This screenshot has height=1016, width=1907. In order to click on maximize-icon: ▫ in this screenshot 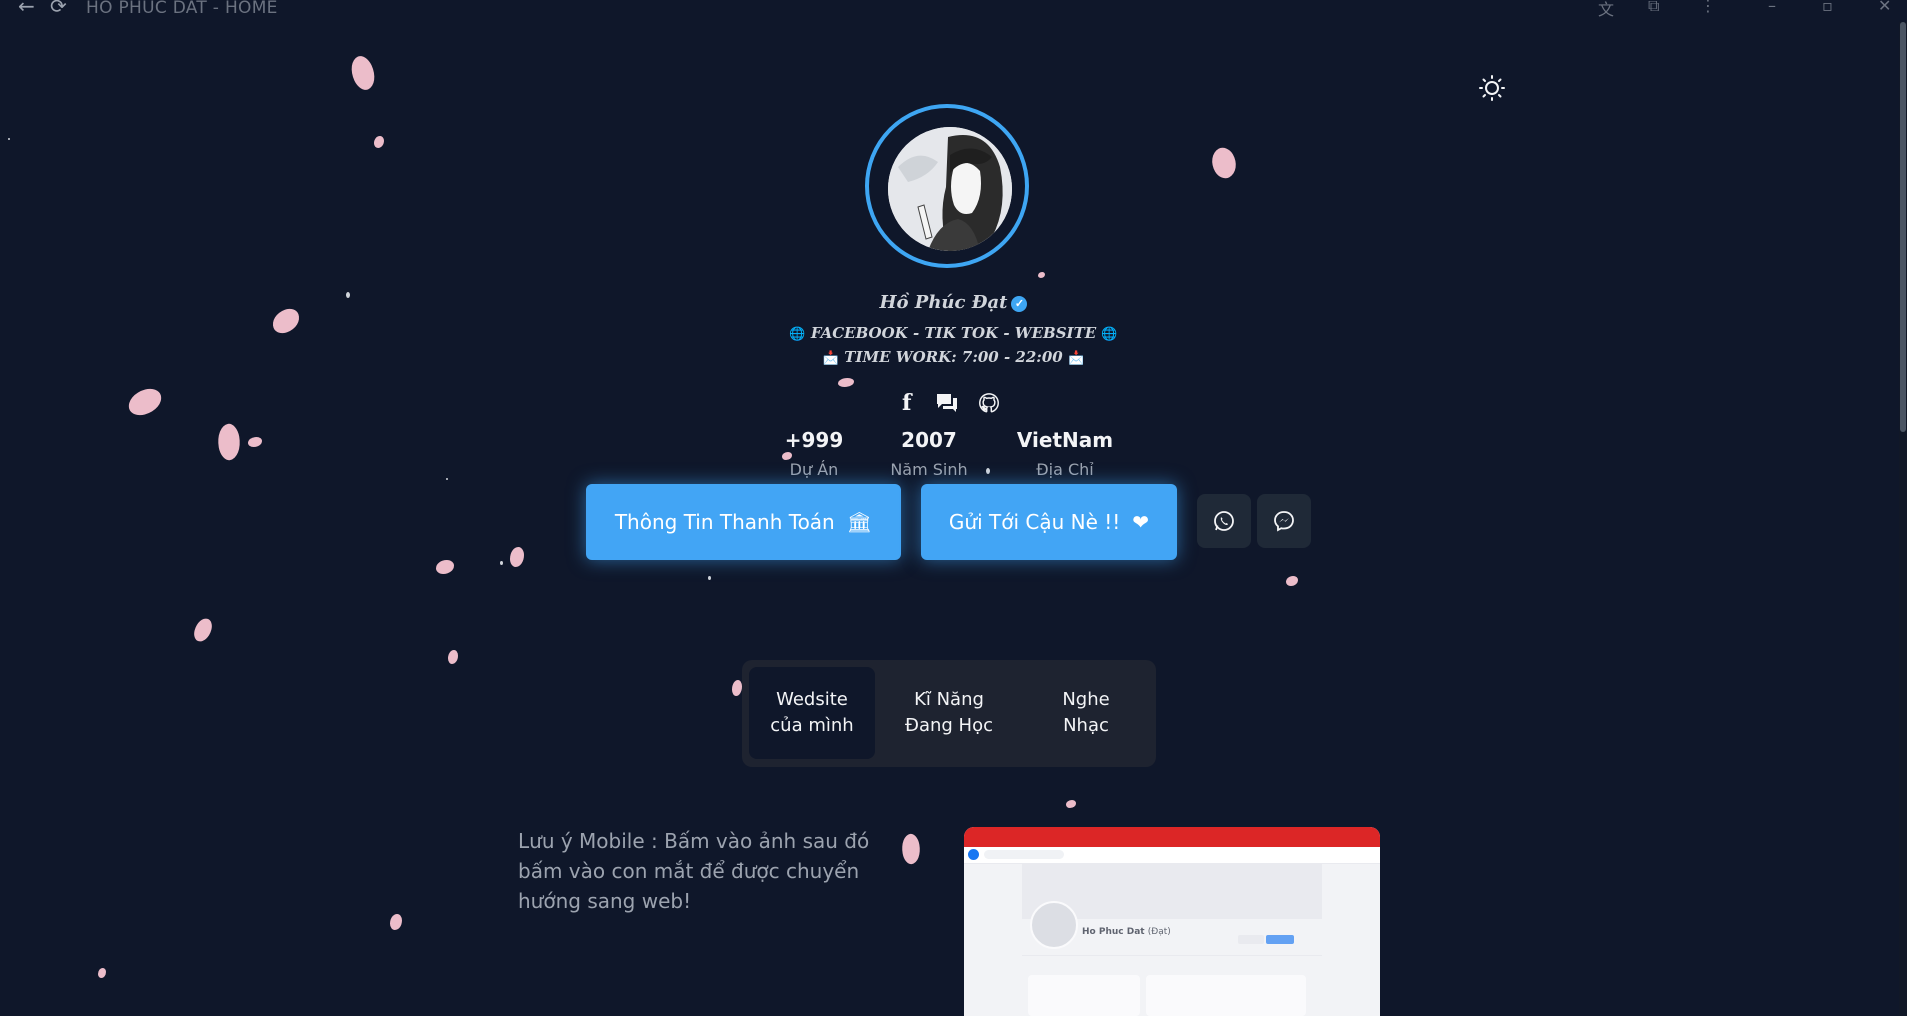, I will do `click(1827, 7)`.